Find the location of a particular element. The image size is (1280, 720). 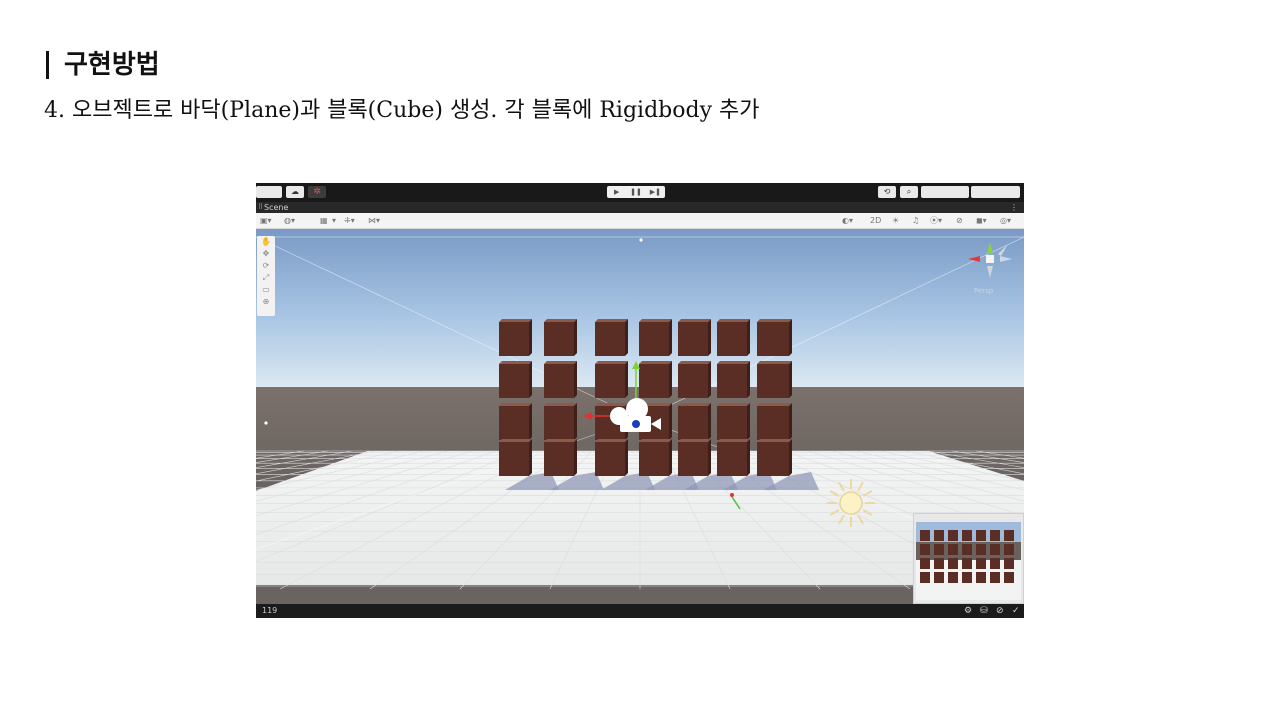

scale-tool-icon: ⤢ is located at coordinates (266, 278).